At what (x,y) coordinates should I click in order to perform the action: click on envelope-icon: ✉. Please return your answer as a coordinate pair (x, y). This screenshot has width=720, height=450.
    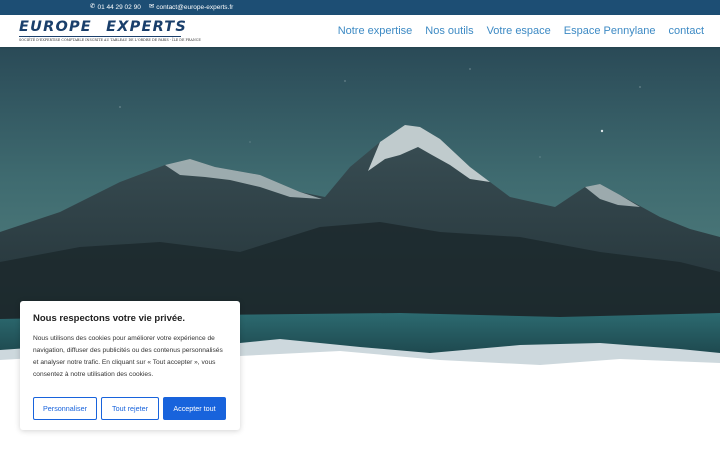
    Looking at the image, I should click on (151, 7).